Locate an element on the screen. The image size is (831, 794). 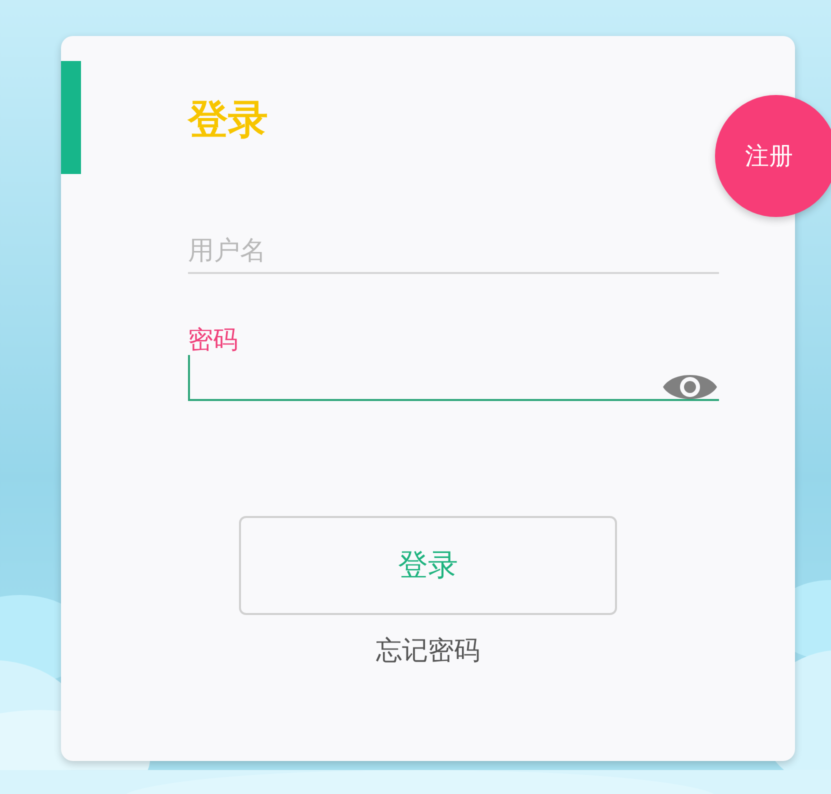
login-button: 登录 is located at coordinates (428, 565).